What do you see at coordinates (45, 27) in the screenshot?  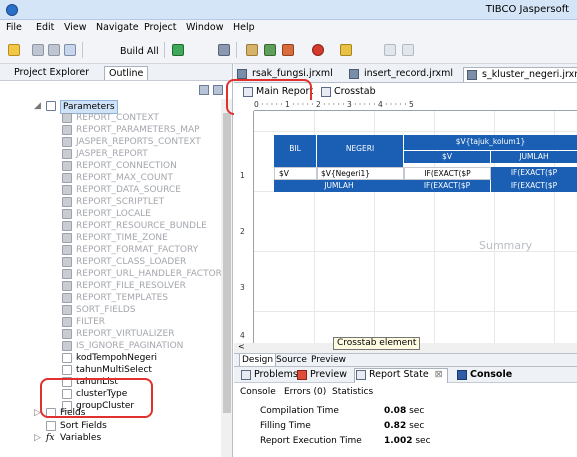 I see `menu-edit: Edit` at bounding box center [45, 27].